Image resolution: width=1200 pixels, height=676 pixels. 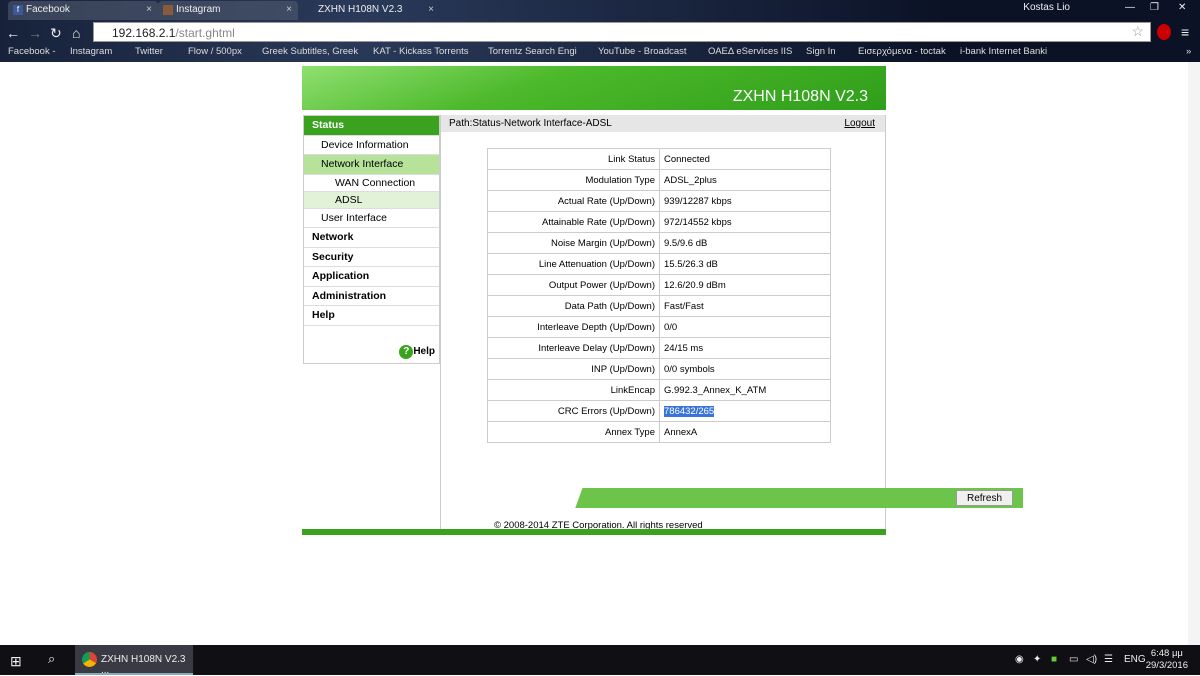 I want to click on tab-facebook: f Facebook ×, so click(x=83, y=10).